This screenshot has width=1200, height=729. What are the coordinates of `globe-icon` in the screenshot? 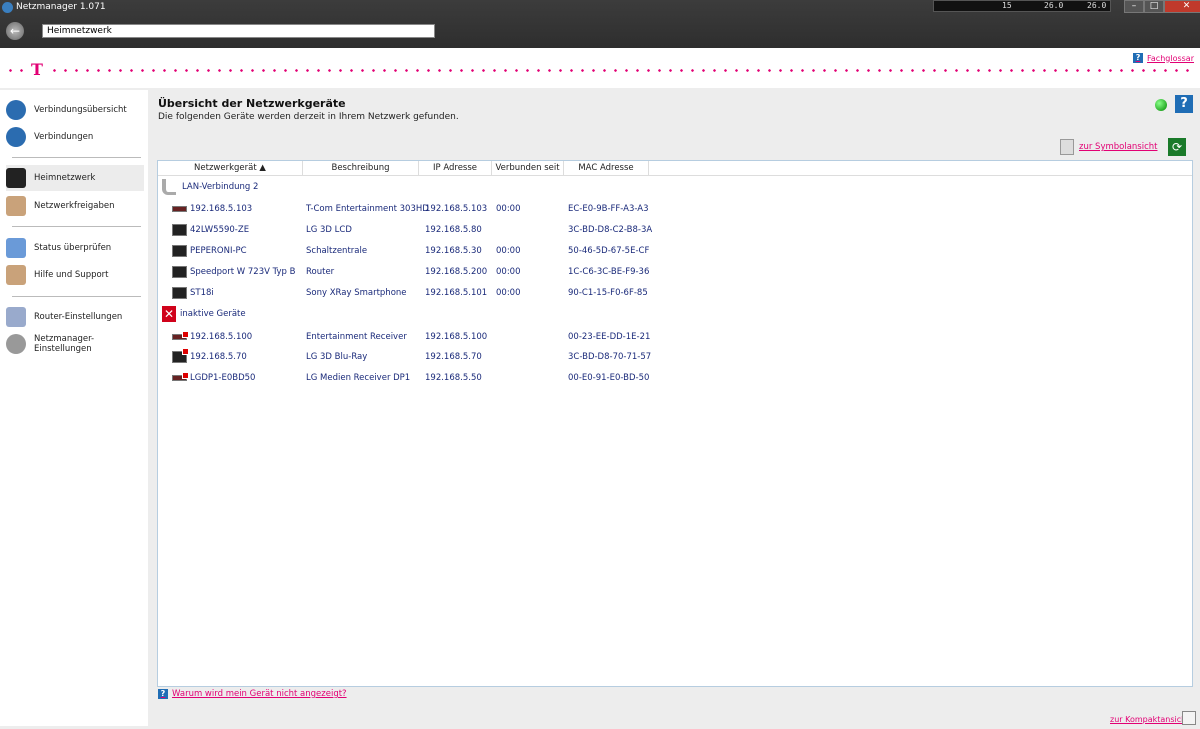 It's located at (16, 110).